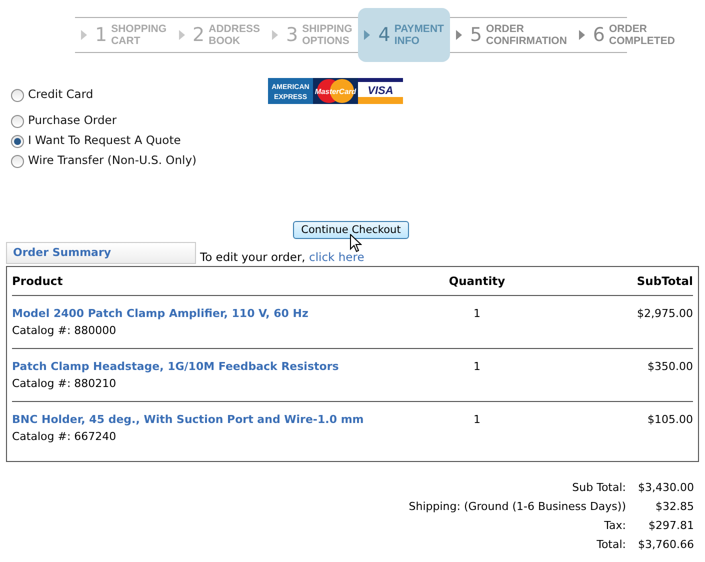 This screenshot has height=562, width=705. What do you see at coordinates (674, 506) in the screenshot?
I see `total-value: $32.85` at bounding box center [674, 506].